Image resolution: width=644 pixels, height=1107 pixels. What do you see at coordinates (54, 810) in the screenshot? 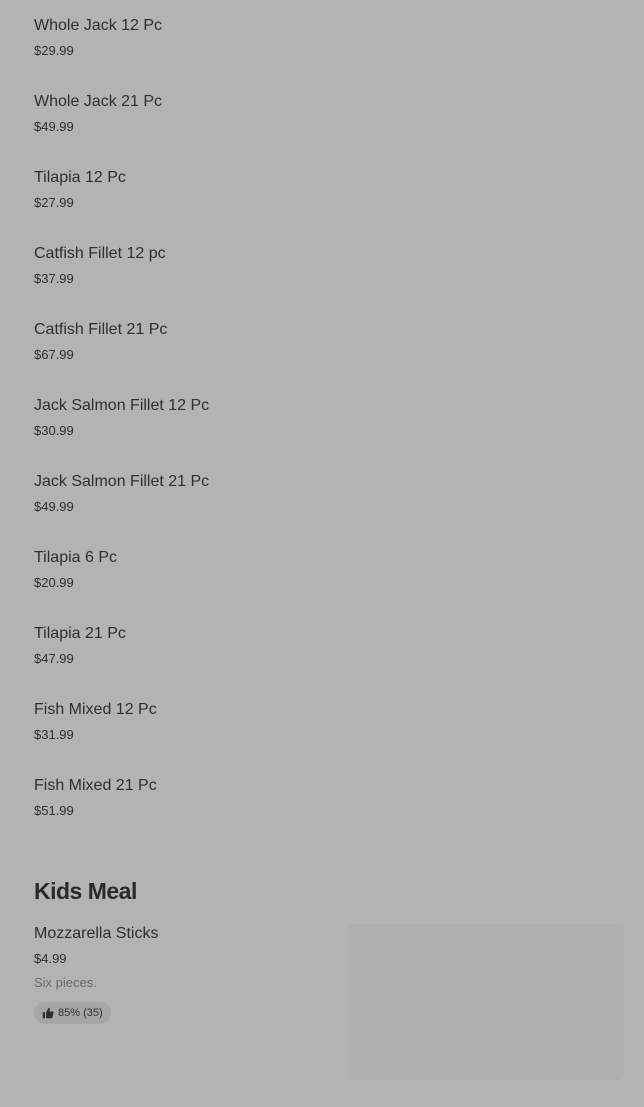
I see `menu-item-price: $51.99` at bounding box center [54, 810].